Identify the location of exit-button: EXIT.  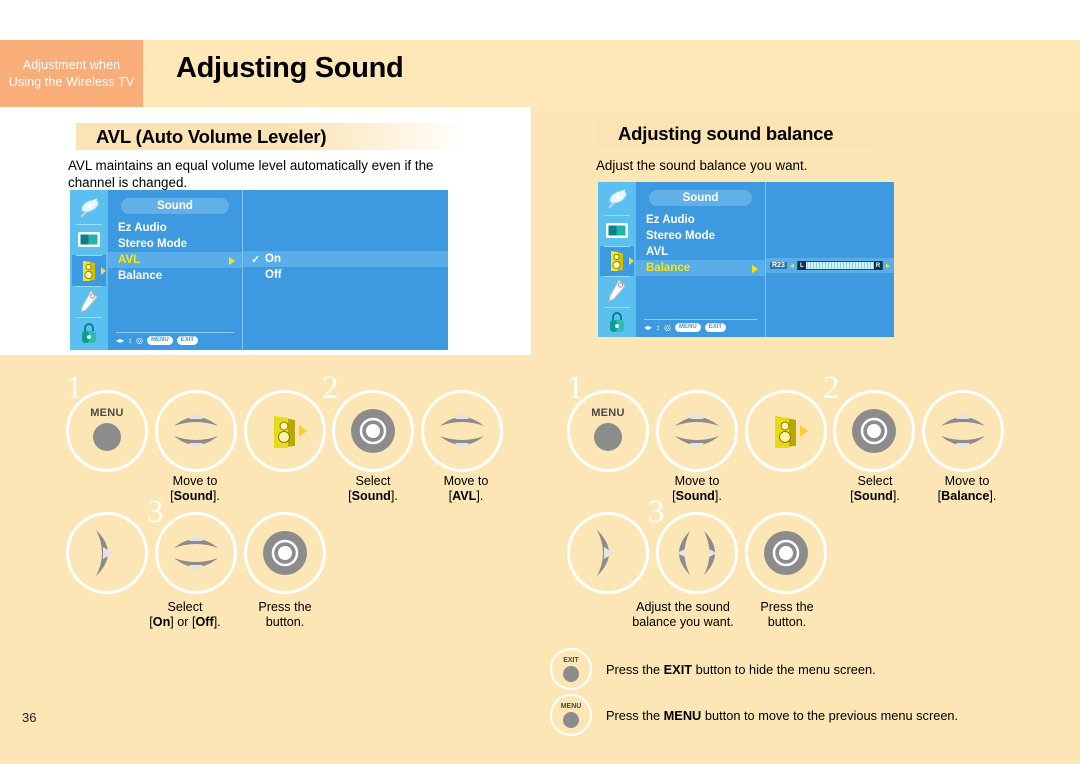
(571, 669).